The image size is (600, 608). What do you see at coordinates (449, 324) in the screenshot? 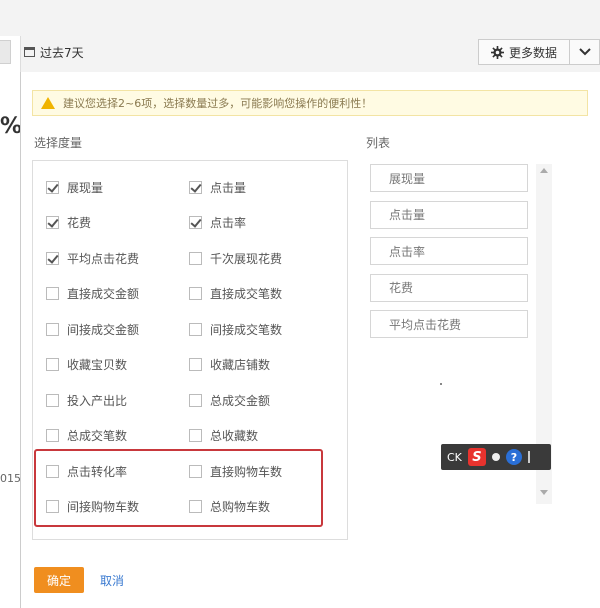
I see `selected-column-item: 平均点击花费` at bounding box center [449, 324].